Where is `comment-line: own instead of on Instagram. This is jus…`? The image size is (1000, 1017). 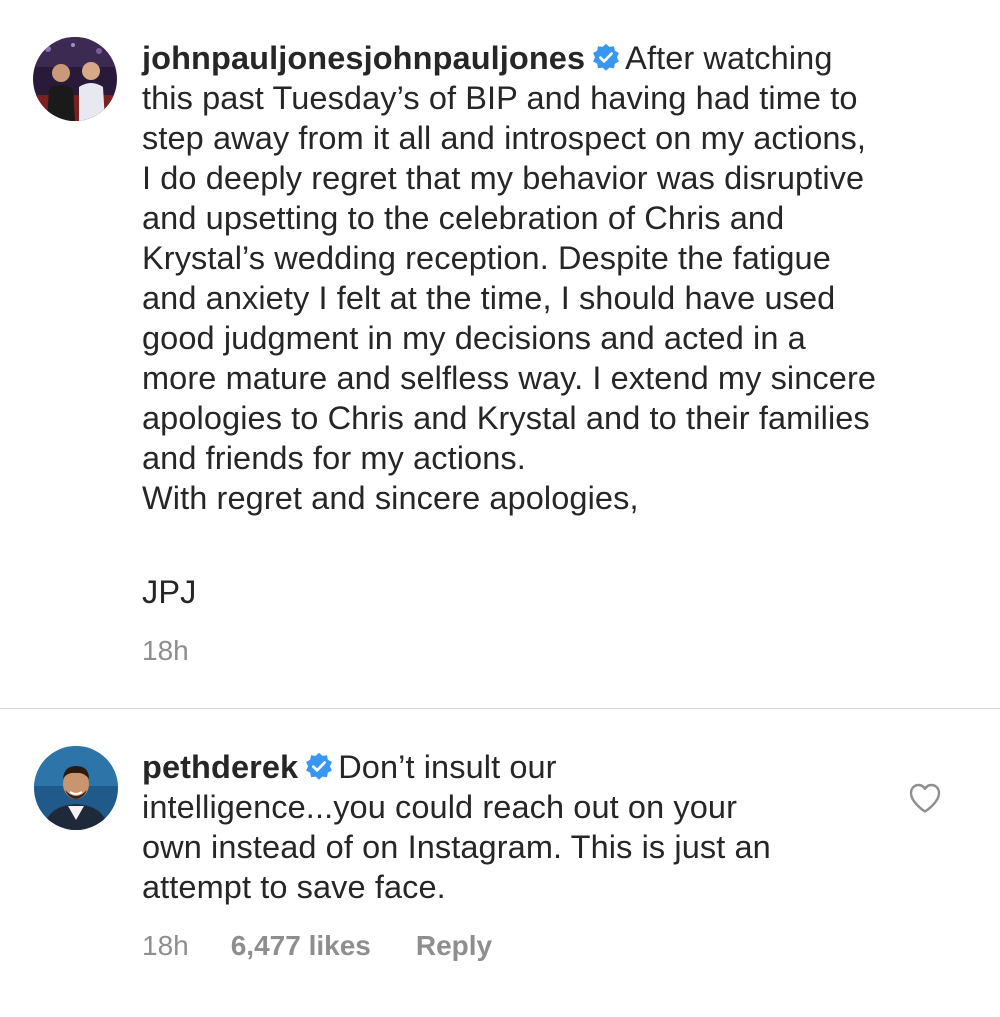
comment-line: own instead of on Instagram. This is jus… is located at coordinates (456, 847).